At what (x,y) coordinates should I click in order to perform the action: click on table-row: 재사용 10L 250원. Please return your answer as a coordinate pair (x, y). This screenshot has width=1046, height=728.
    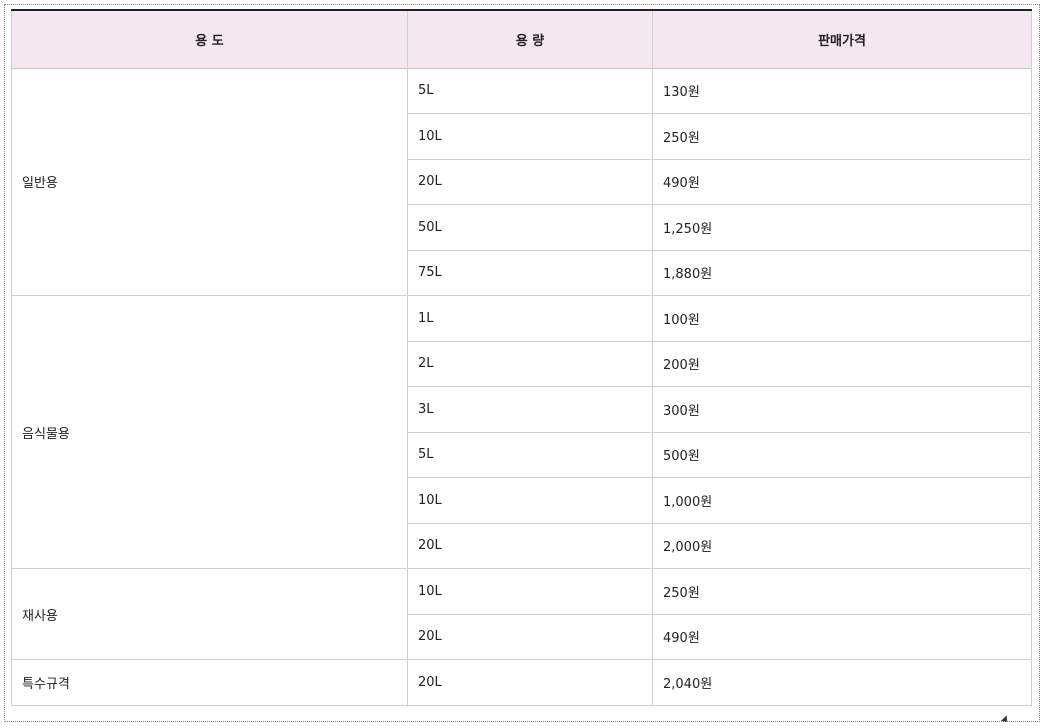
    Looking at the image, I should click on (521, 614).